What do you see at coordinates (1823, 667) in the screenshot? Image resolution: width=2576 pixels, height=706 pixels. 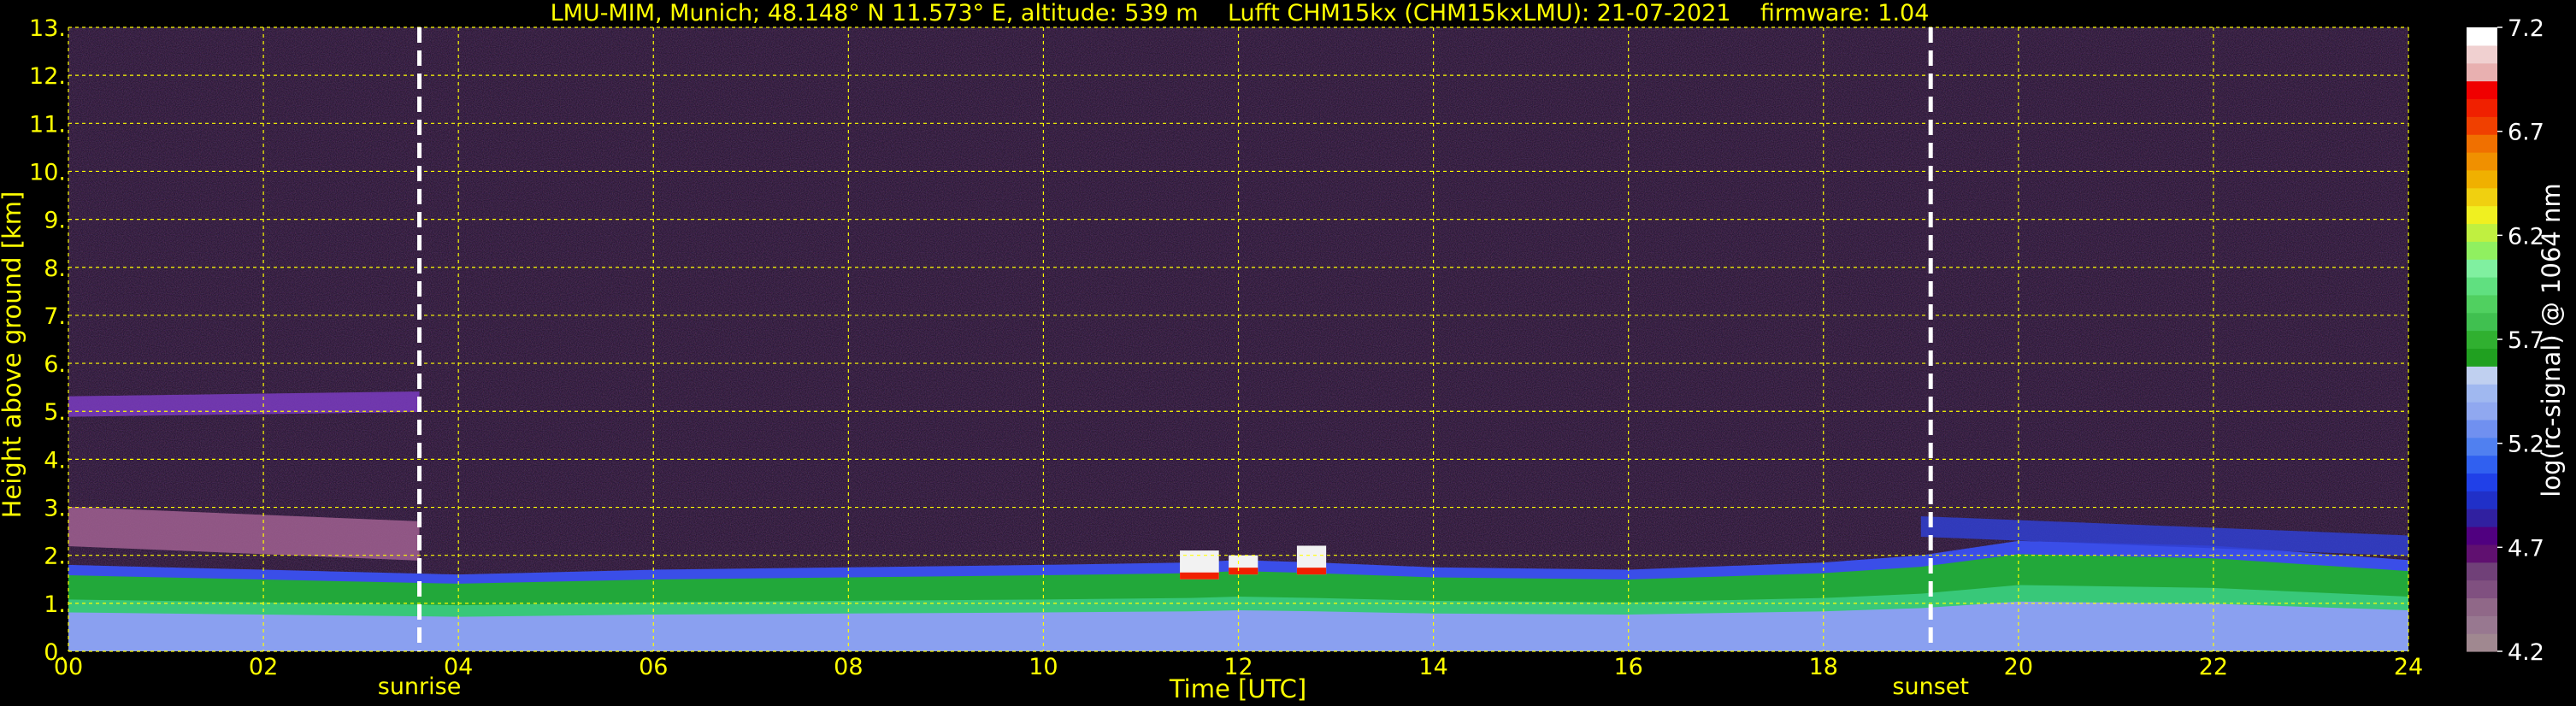 I see `x-tick-label: 18` at bounding box center [1823, 667].